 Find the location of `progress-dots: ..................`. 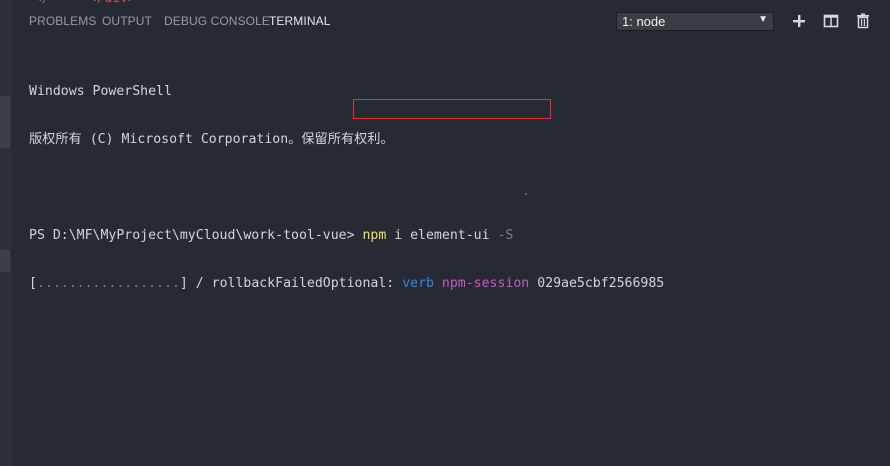

progress-dots: .................. is located at coordinates (108, 283).